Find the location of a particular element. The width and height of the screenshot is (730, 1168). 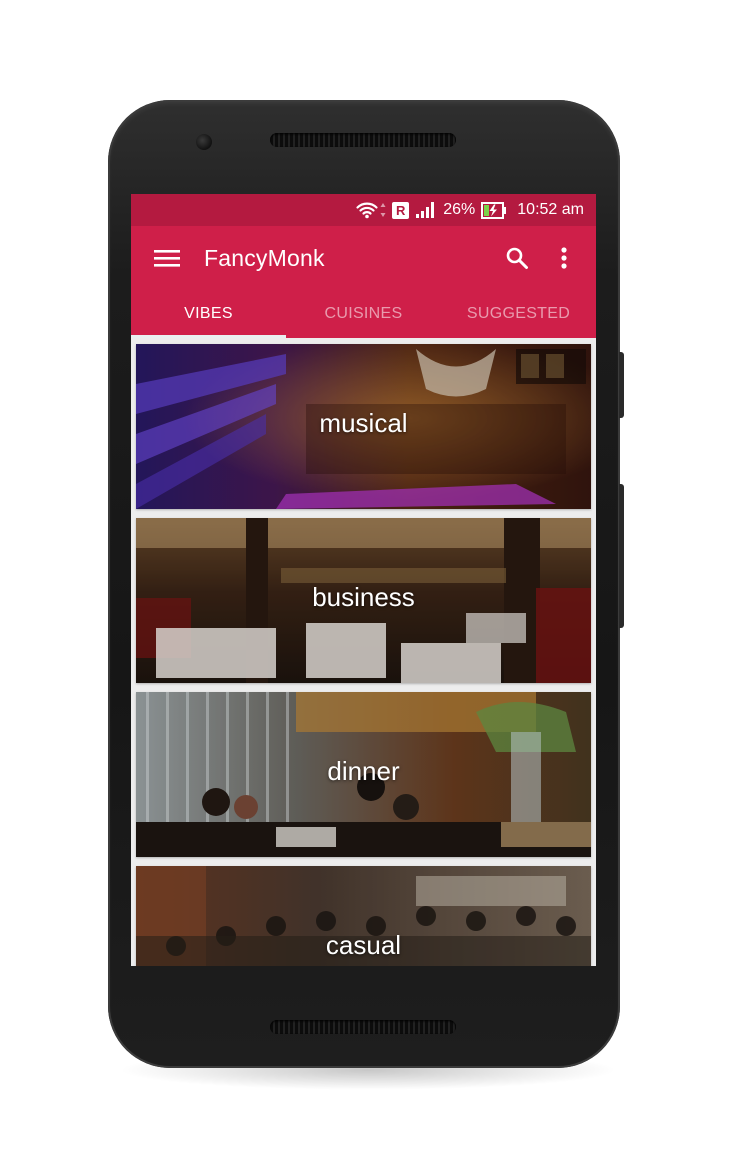

roaming-badge: R is located at coordinates (401, 210).